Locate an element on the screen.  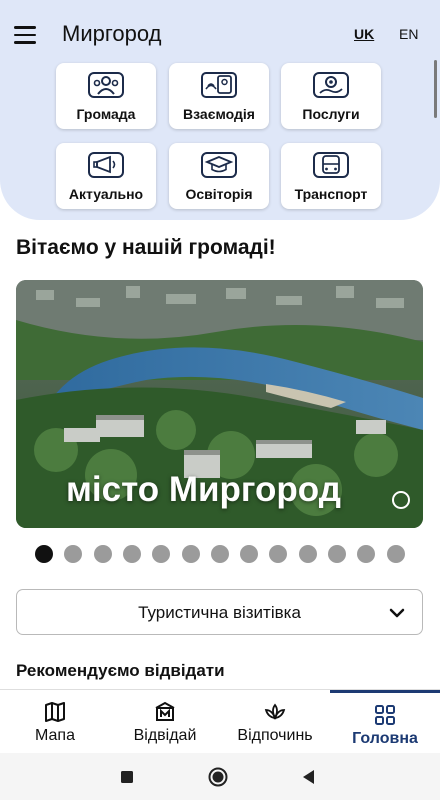
tile-label: Послуги is located at coordinates (331, 114).